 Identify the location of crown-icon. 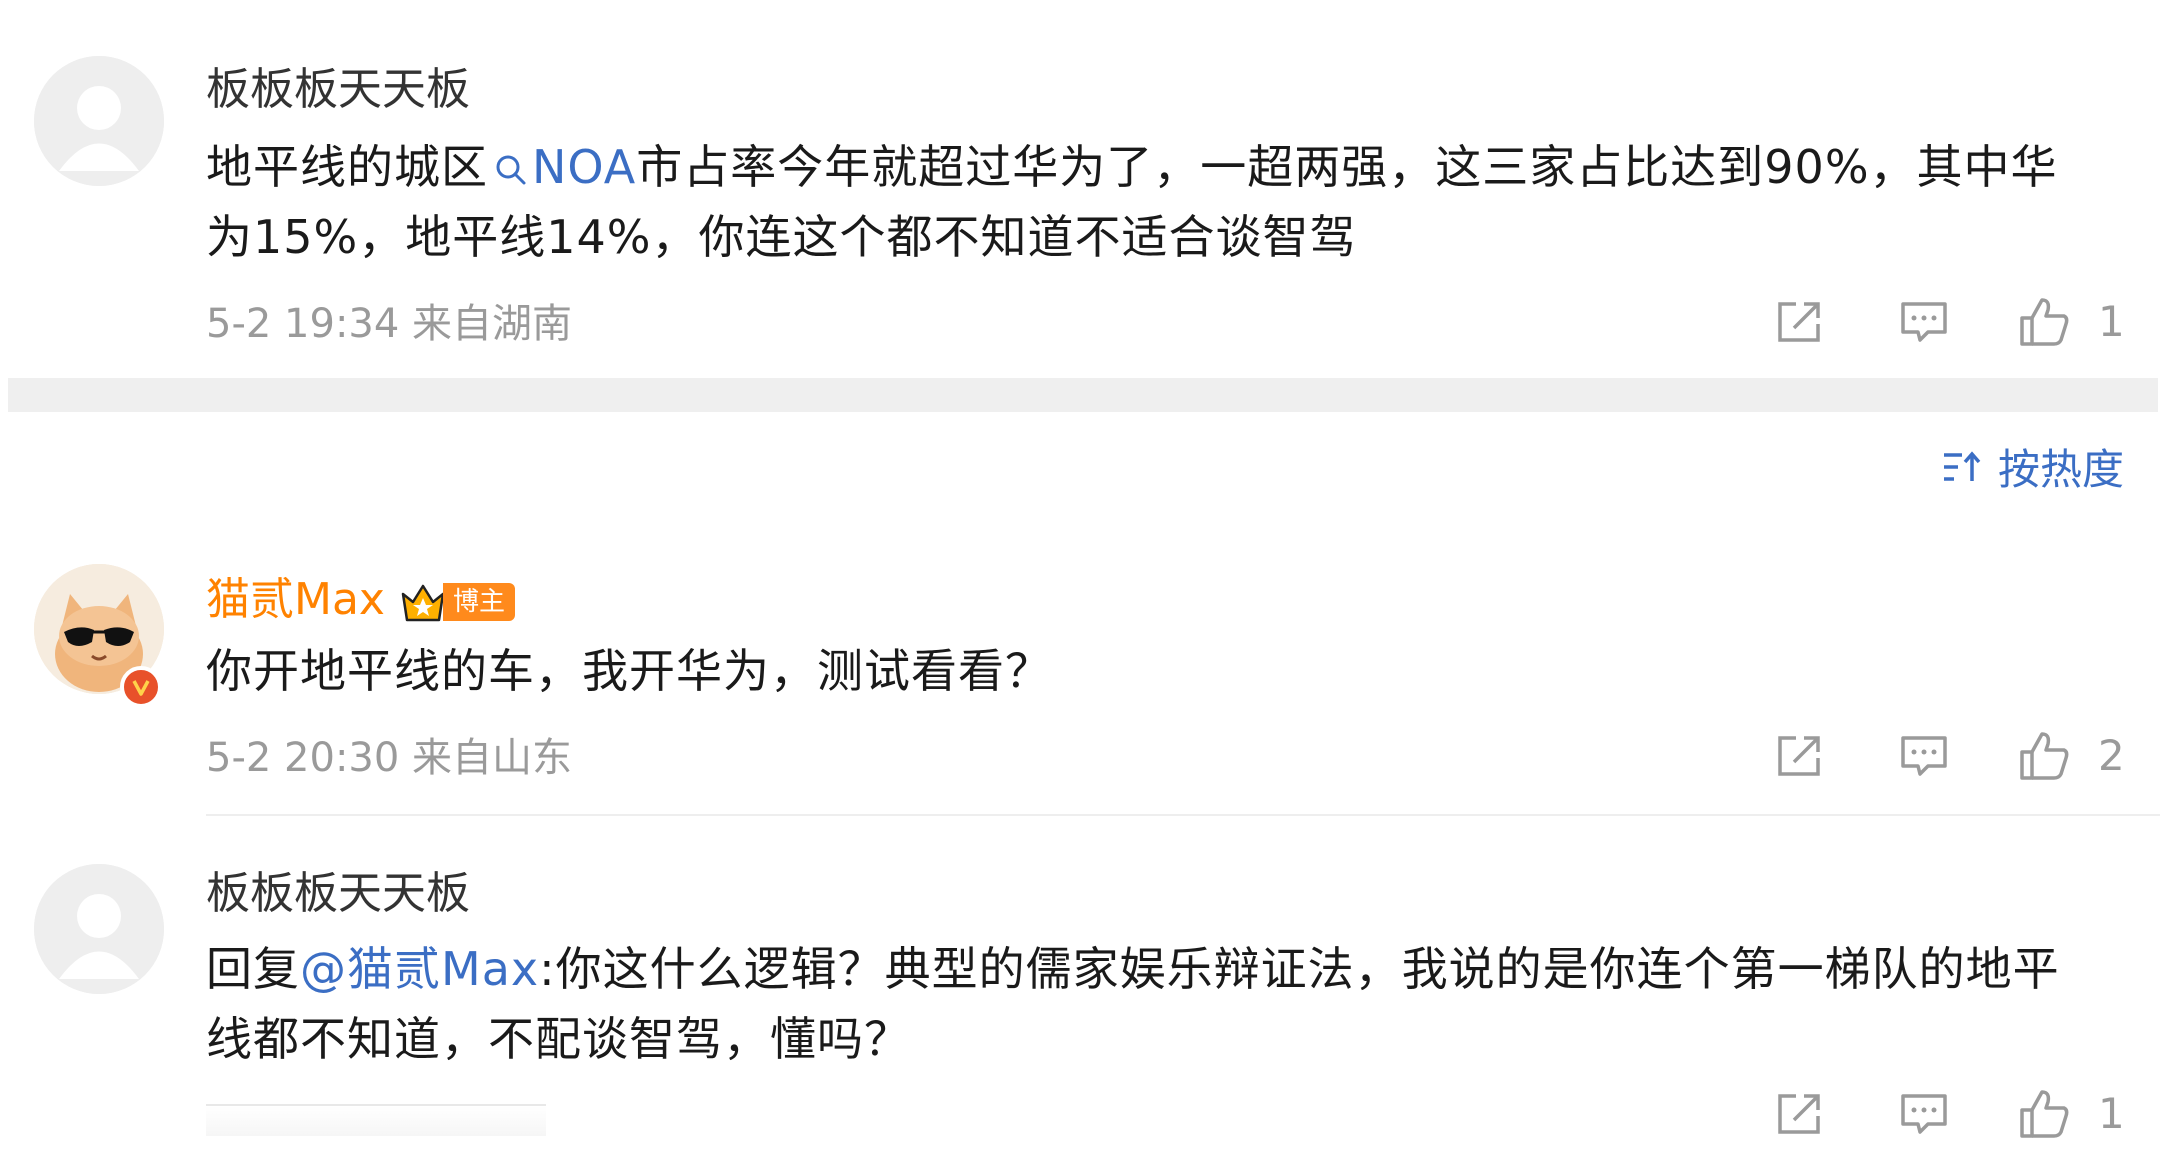
(423, 603).